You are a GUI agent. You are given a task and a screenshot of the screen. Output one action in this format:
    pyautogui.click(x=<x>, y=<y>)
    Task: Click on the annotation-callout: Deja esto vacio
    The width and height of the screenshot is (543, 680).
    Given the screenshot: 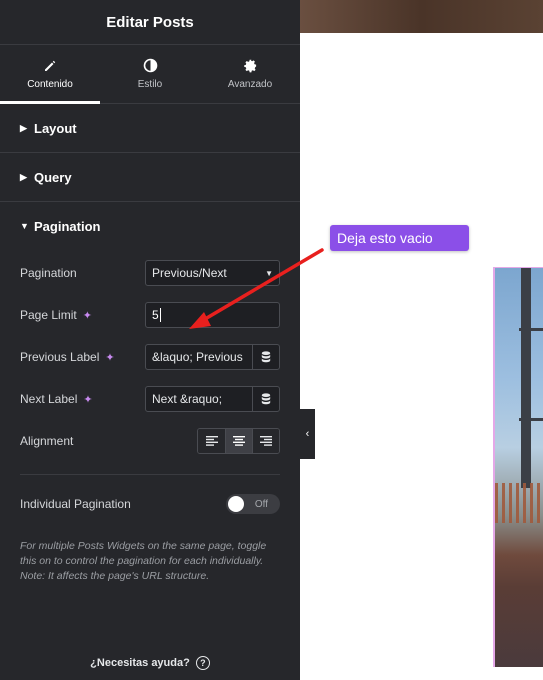 What is the action you would take?
    pyautogui.click(x=399, y=238)
    